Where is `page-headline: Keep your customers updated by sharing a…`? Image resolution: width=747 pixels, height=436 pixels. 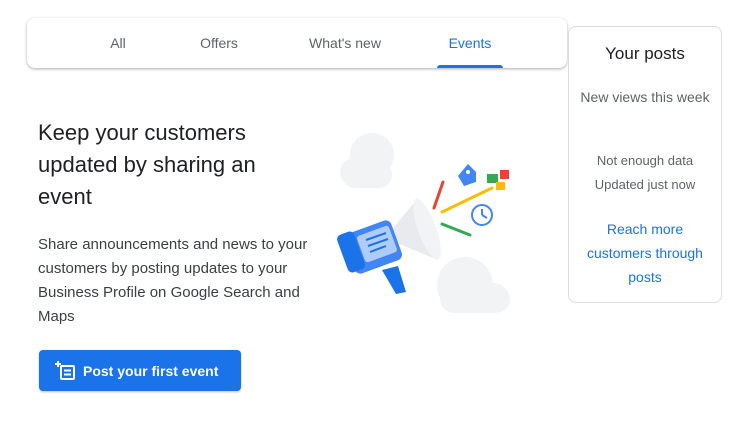 page-headline: Keep your customers updated by sharing a… is located at coordinates (147, 164).